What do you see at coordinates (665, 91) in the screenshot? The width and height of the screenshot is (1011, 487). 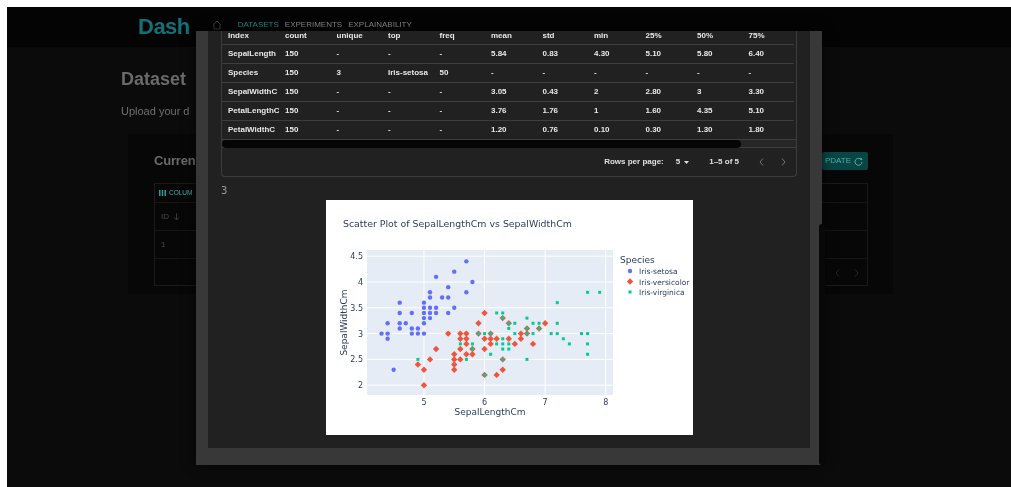 I see `table-cell: 2.80` at bounding box center [665, 91].